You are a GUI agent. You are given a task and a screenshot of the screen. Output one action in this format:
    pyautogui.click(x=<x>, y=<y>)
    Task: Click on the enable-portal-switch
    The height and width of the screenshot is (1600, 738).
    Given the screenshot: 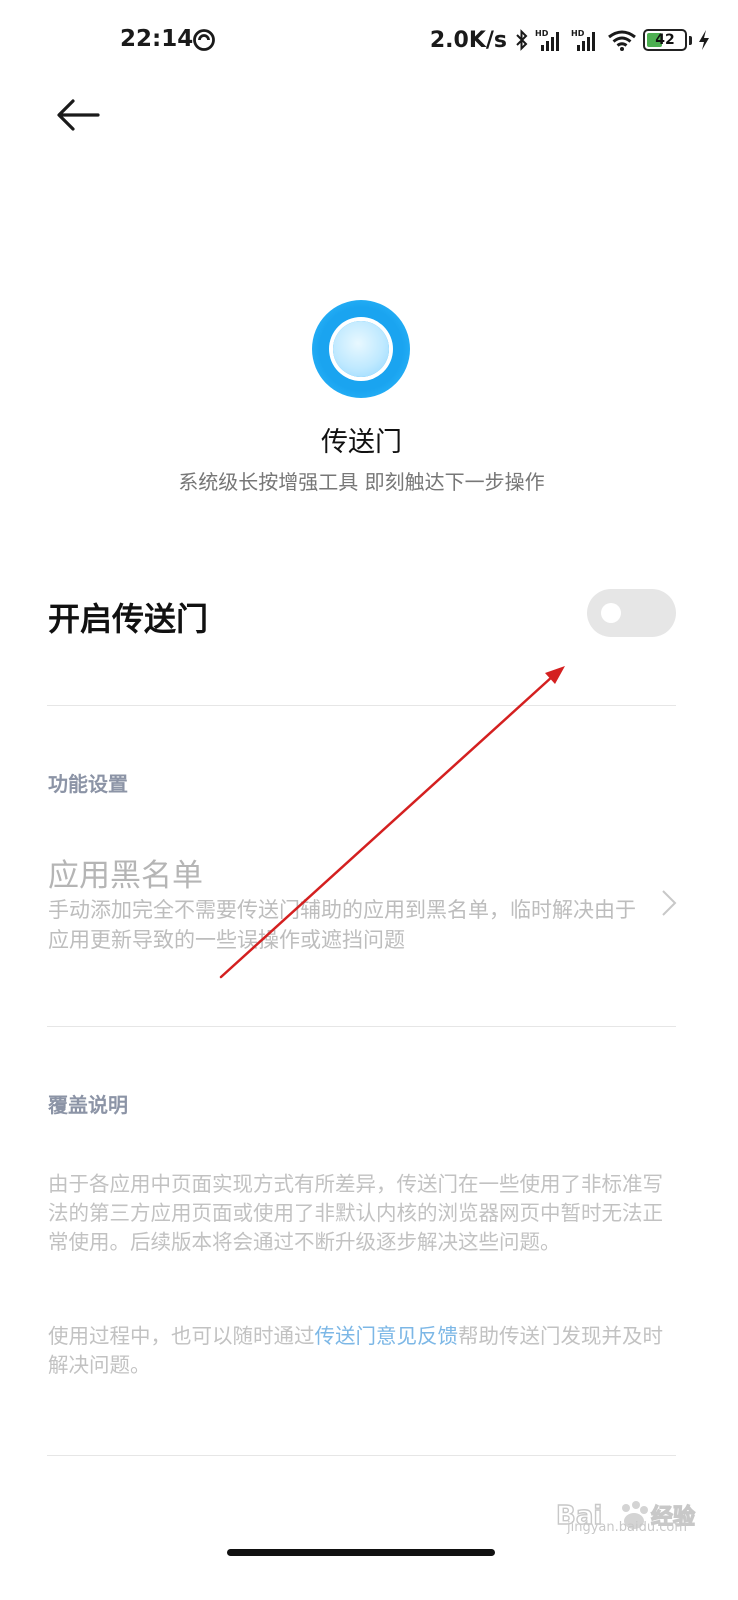 What is the action you would take?
    pyautogui.click(x=631, y=613)
    